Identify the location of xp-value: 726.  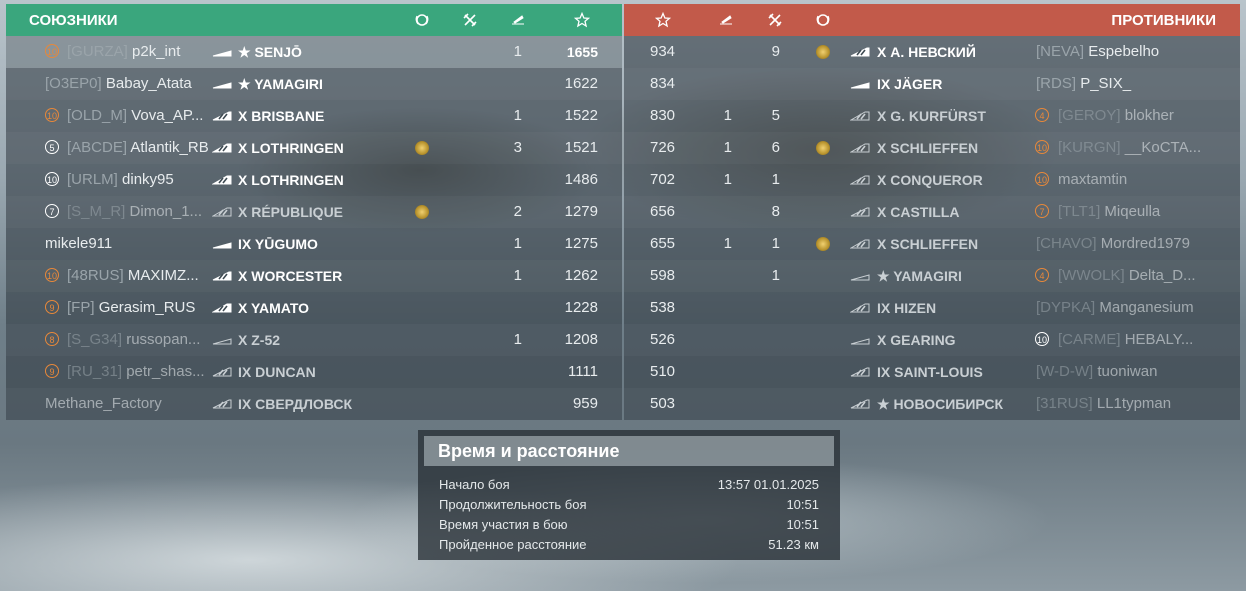
(663, 147).